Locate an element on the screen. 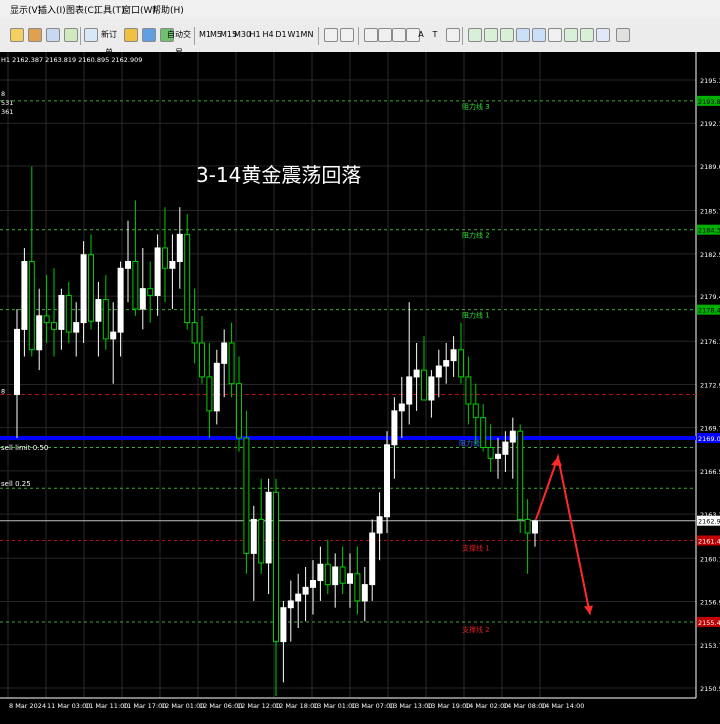 The image size is (720, 724). vertical-line-icon is located at coordinates (371, 35).